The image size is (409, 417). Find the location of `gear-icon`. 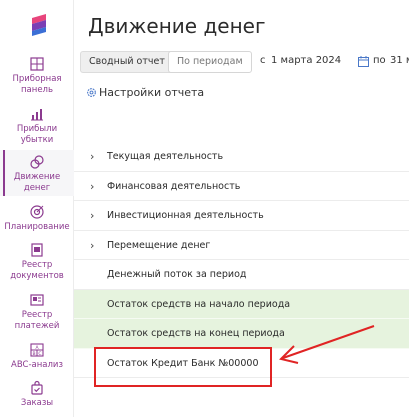

gear-icon is located at coordinates (91, 92).